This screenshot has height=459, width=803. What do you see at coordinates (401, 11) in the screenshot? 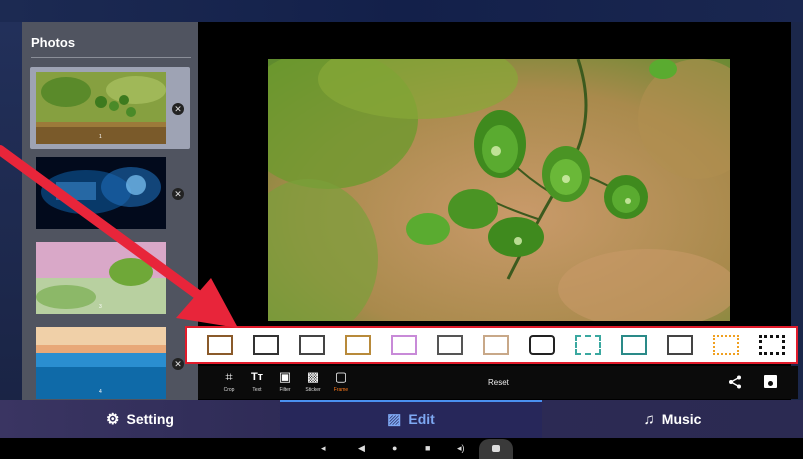
I see `status-strip` at bounding box center [401, 11].